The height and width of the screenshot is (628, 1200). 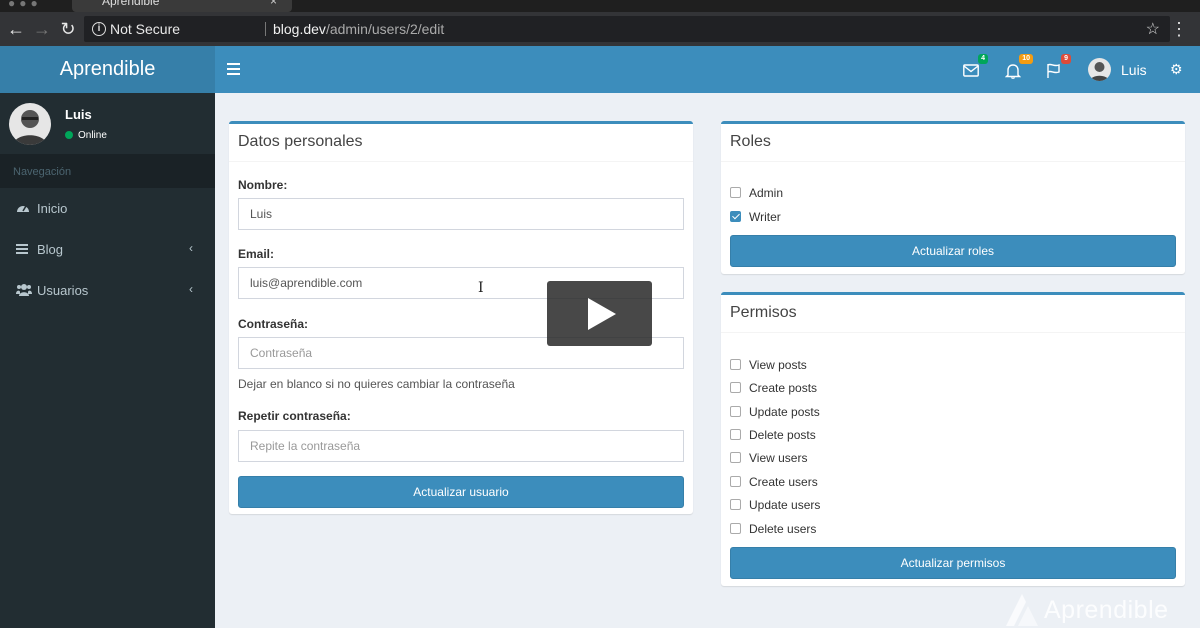 What do you see at coordinates (273, 324) in the screenshot?
I see `password-label: Contraseña:` at bounding box center [273, 324].